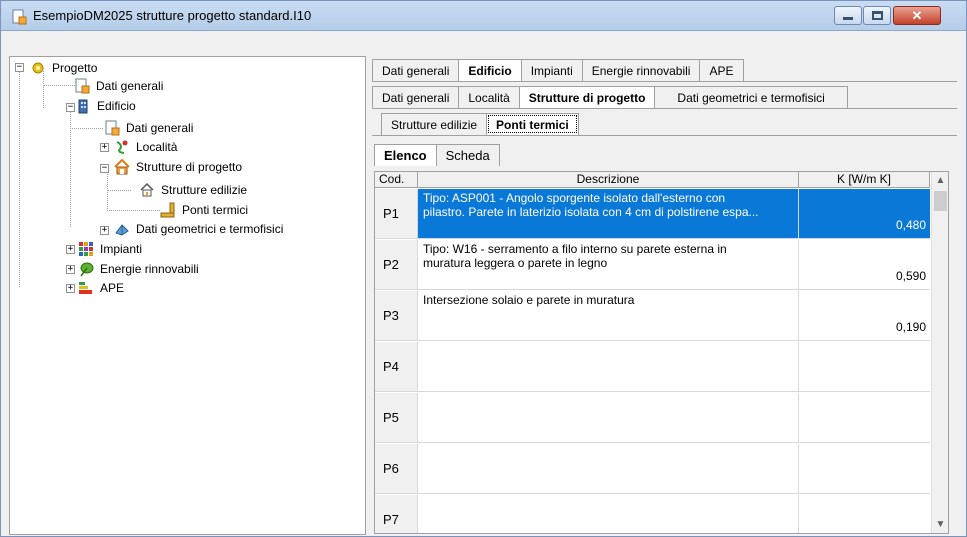 The image size is (967, 537). What do you see at coordinates (939, 352) in the screenshot?
I see `vertical-scrollbar: ▲ ▼` at bounding box center [939, 352].